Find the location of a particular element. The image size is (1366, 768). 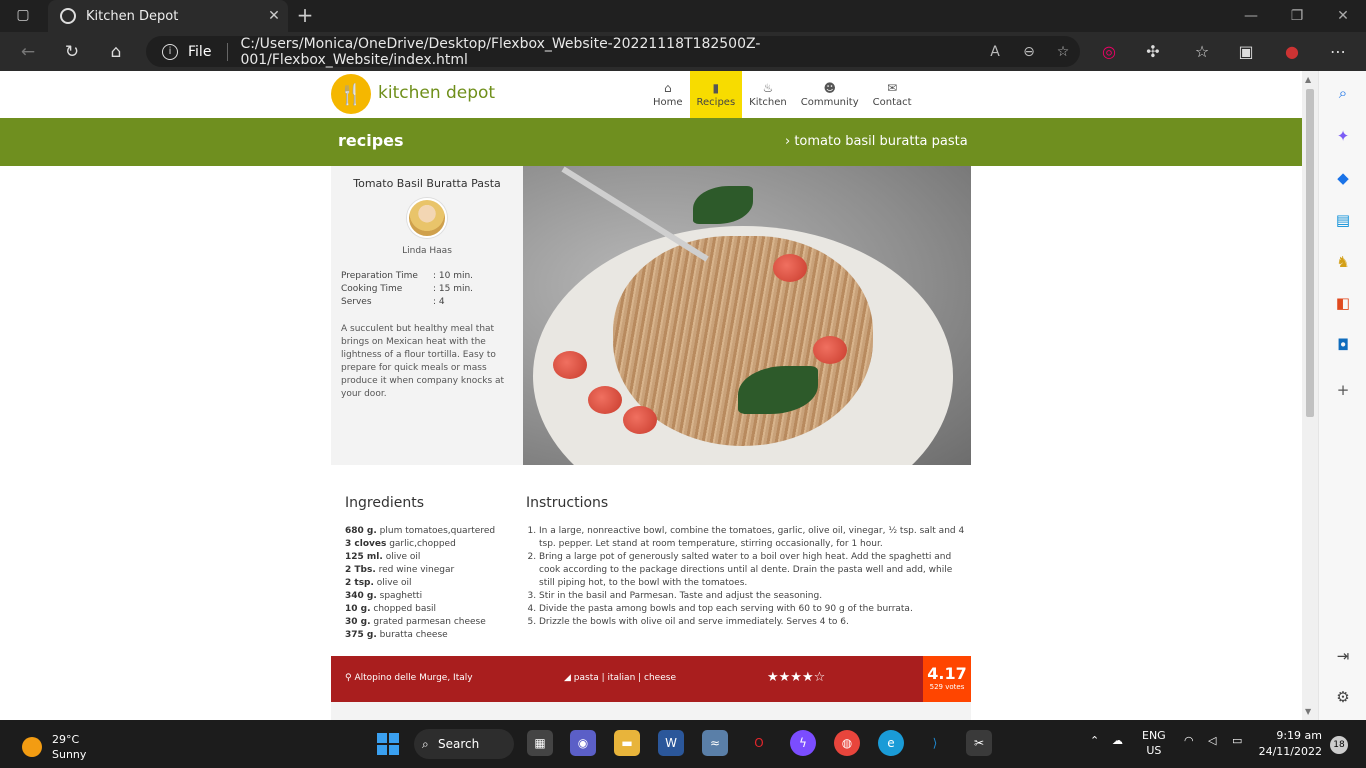

ingredient-qty: 340 g. is located at coordinates (361, 596).